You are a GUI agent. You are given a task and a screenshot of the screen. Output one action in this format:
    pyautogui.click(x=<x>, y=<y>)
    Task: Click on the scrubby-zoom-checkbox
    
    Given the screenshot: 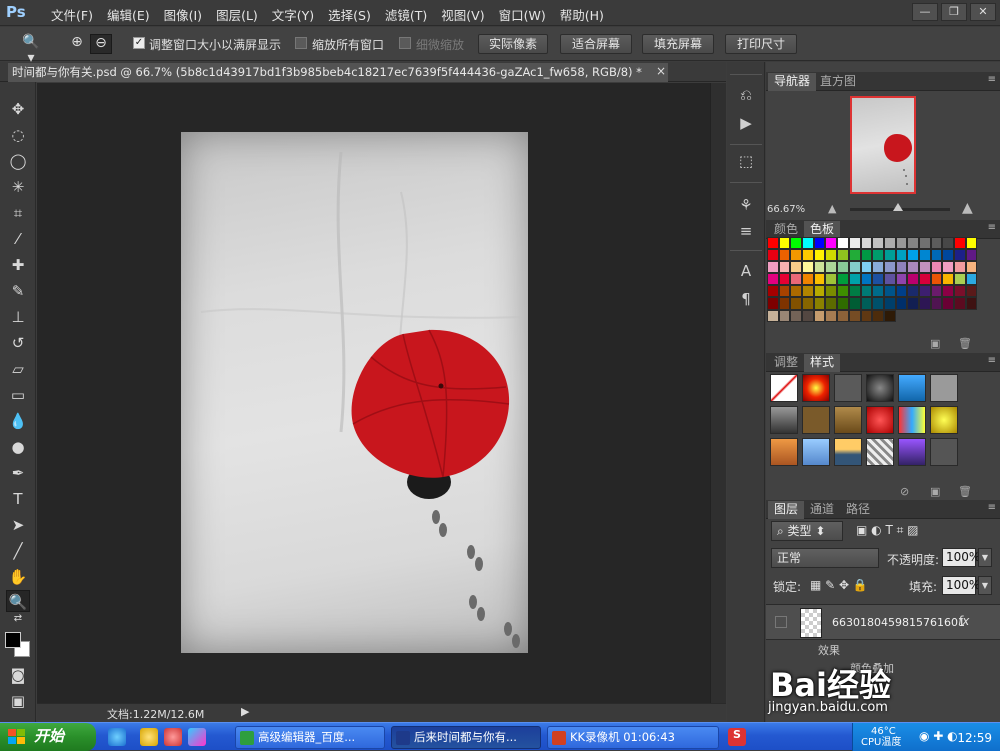 What is the action you would take?
    pyautogui.click(x=405, y=43)
    